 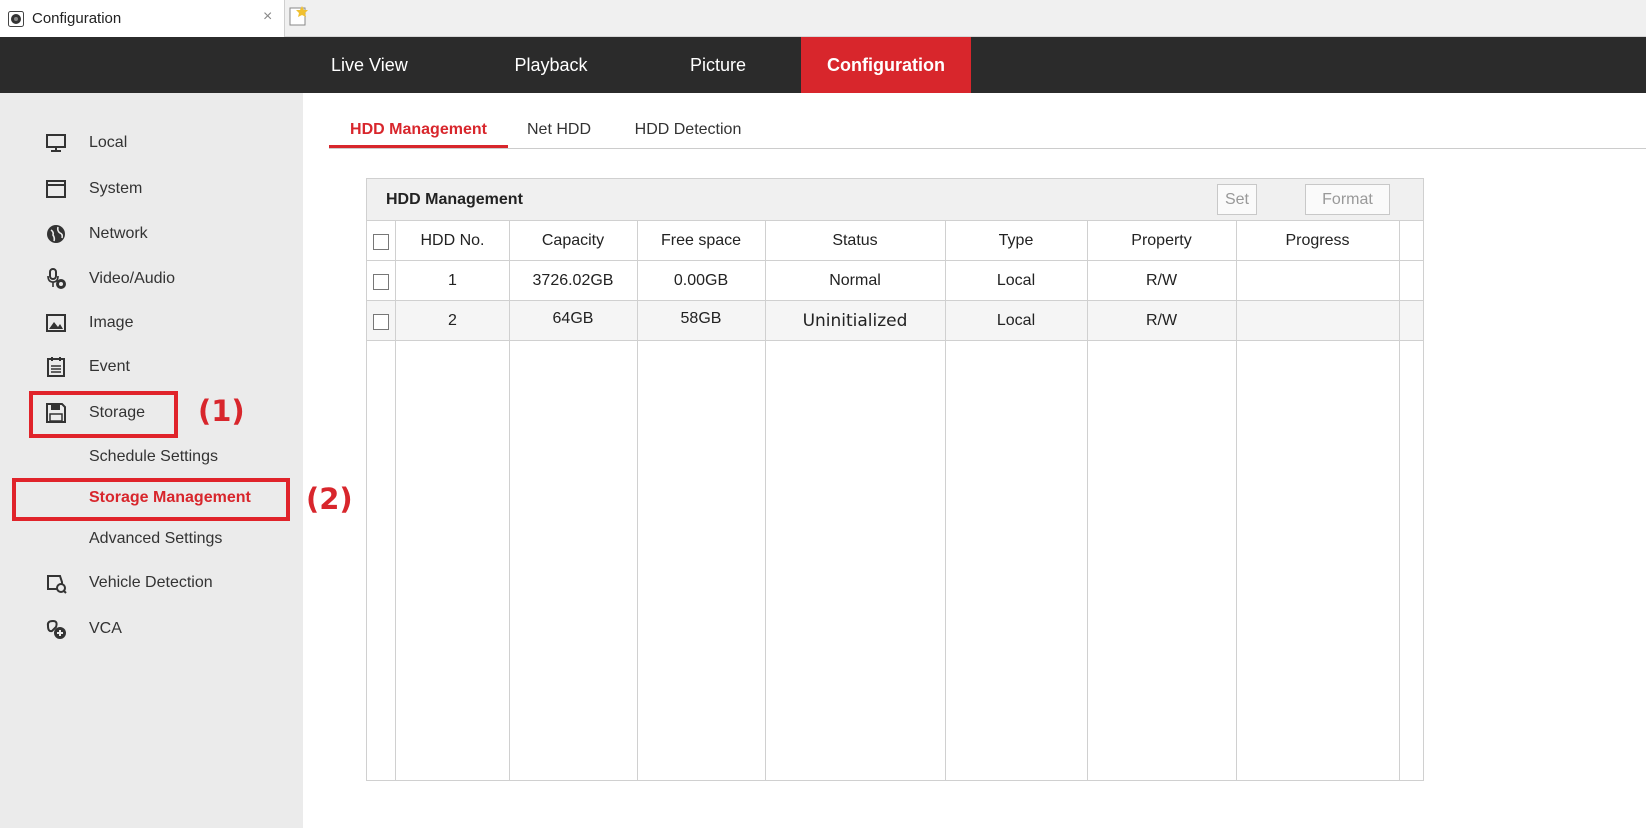 What do you see at coordinates (452, 320) in the screenshot?
I see `hdd-no-cell: 2` at bounding box center [452, 320].